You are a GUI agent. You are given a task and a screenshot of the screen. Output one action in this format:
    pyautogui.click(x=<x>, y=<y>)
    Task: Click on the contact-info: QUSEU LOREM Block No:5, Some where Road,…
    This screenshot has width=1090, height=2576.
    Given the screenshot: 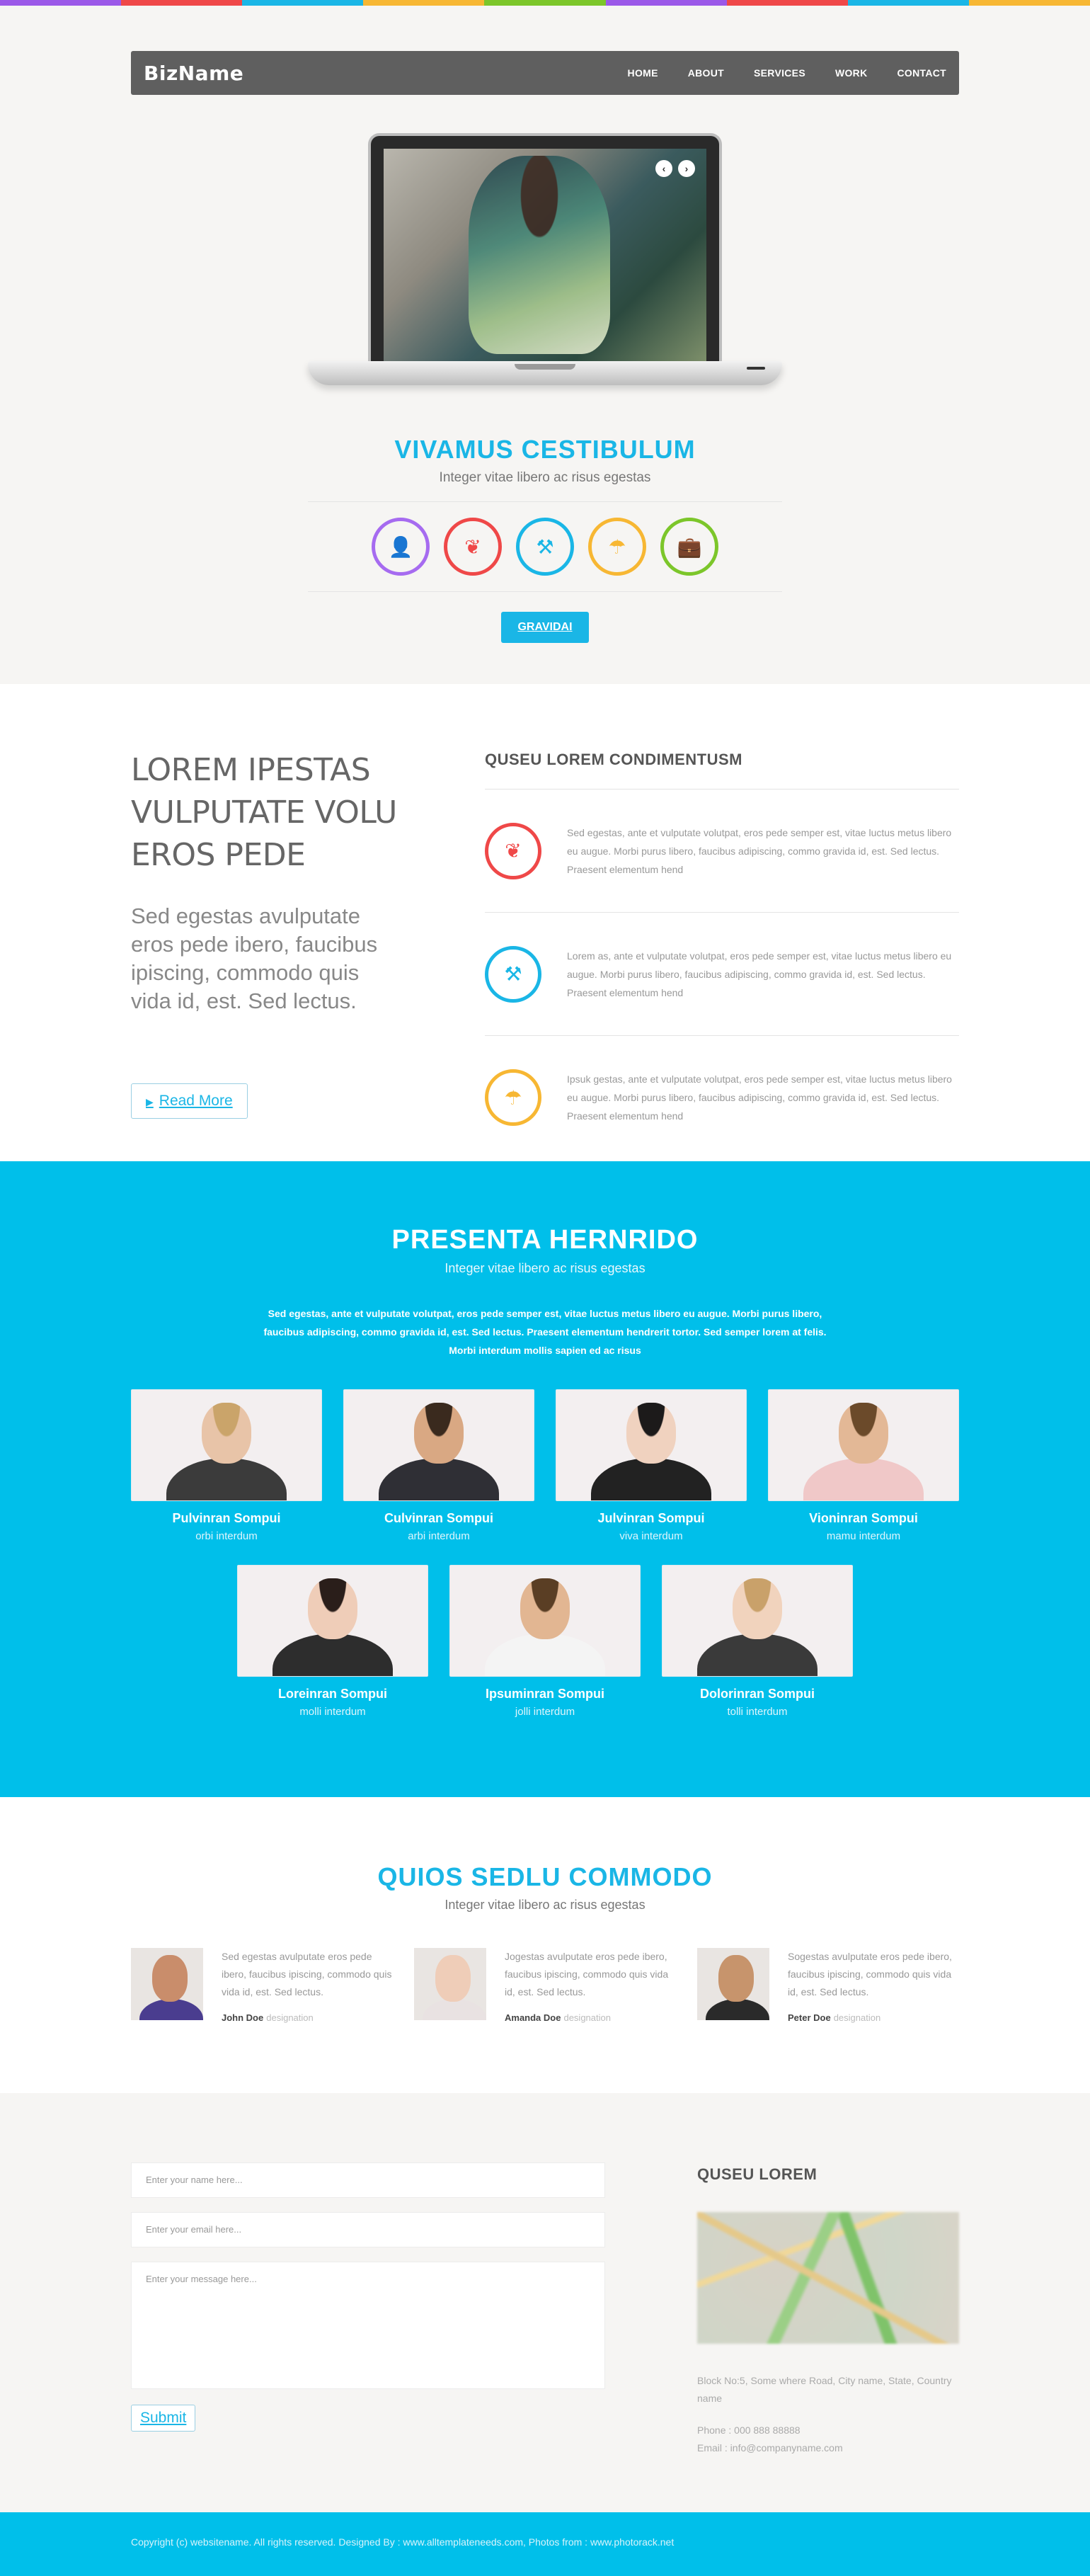 What is the action you would take?
    pyautogui.click(x=828, y=2309)
    